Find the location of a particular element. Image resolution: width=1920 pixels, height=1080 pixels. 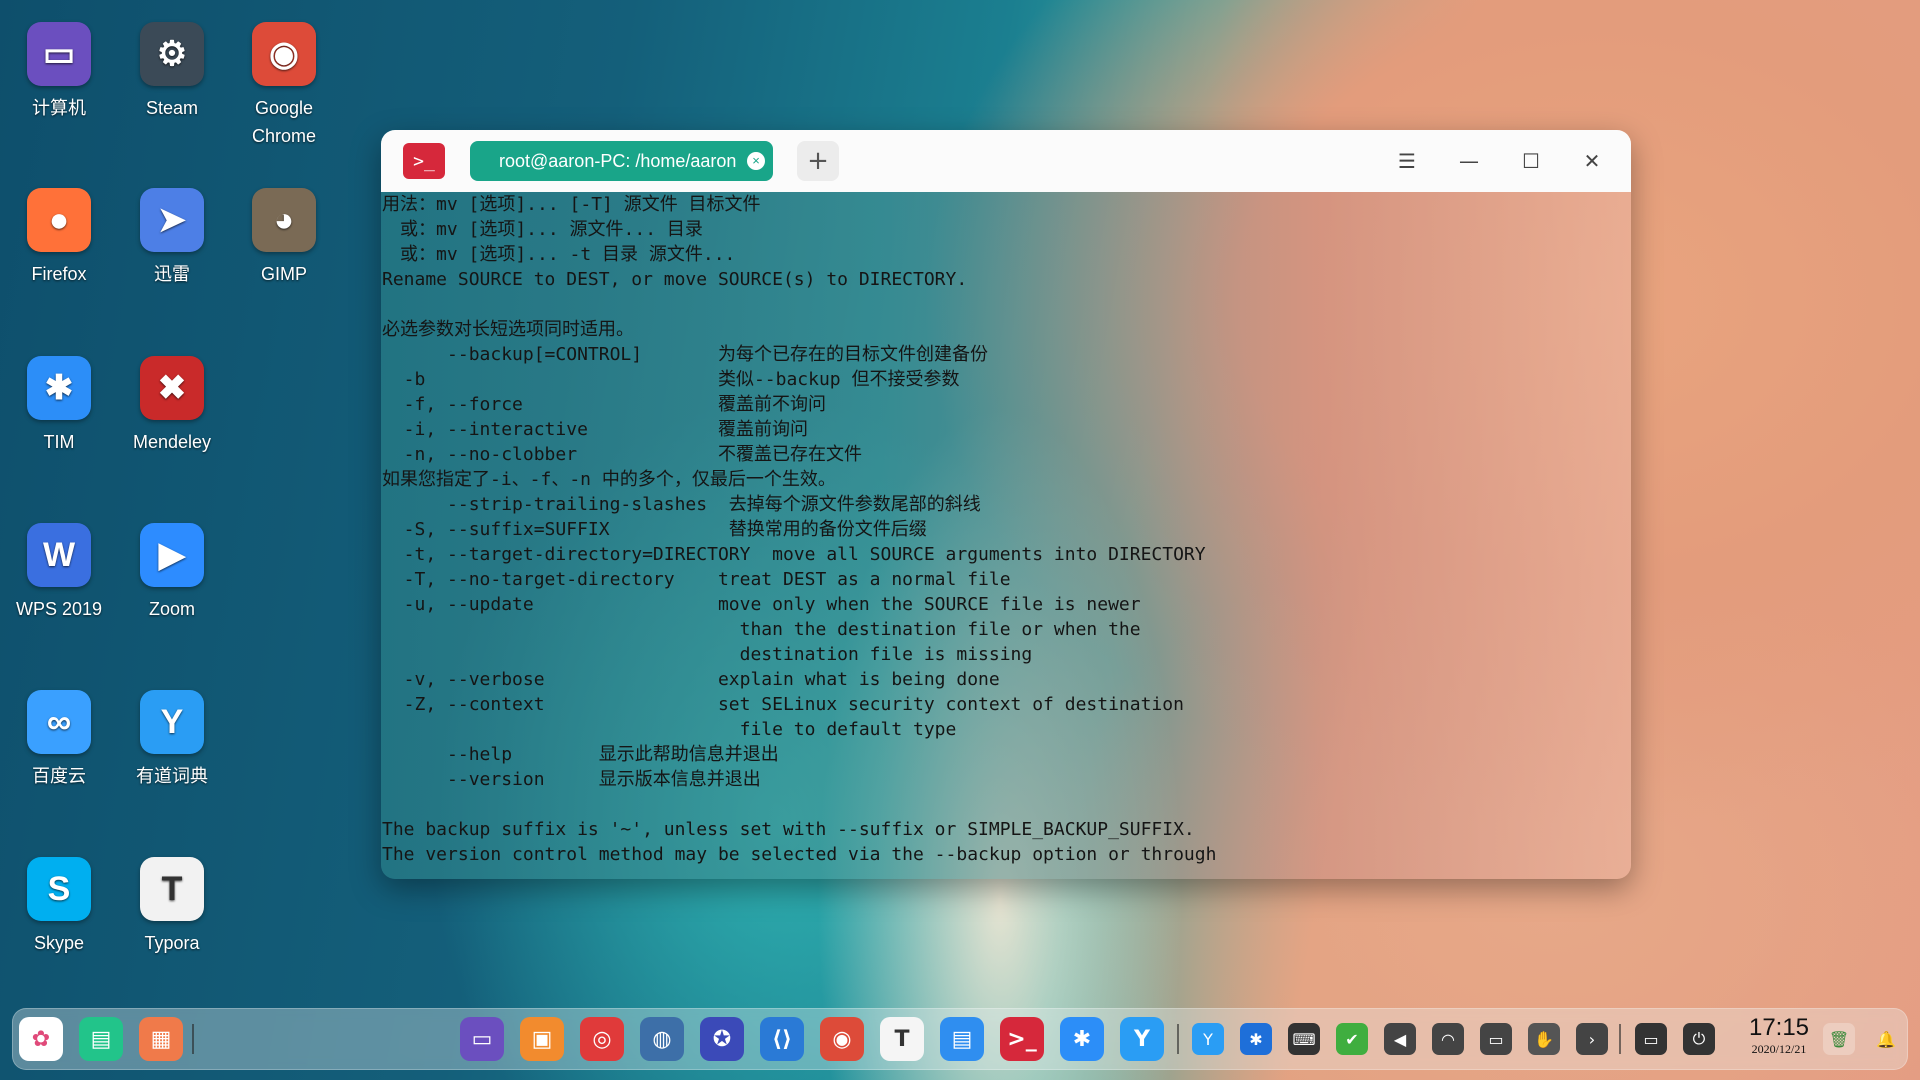

trash-icon: 🗑 is located at coordinates (1839, 1039).